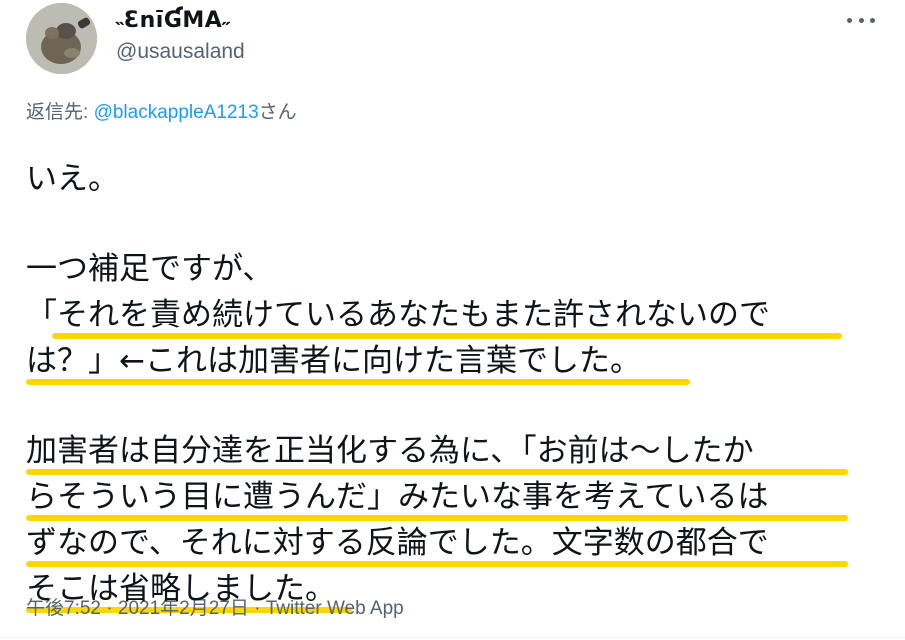 The height and width of the screenshot is (640, 905). I want to click on tweet-line-highlighted: らそういう目に遭うんだ」みたいな事を考えているは, so click(456, 497).